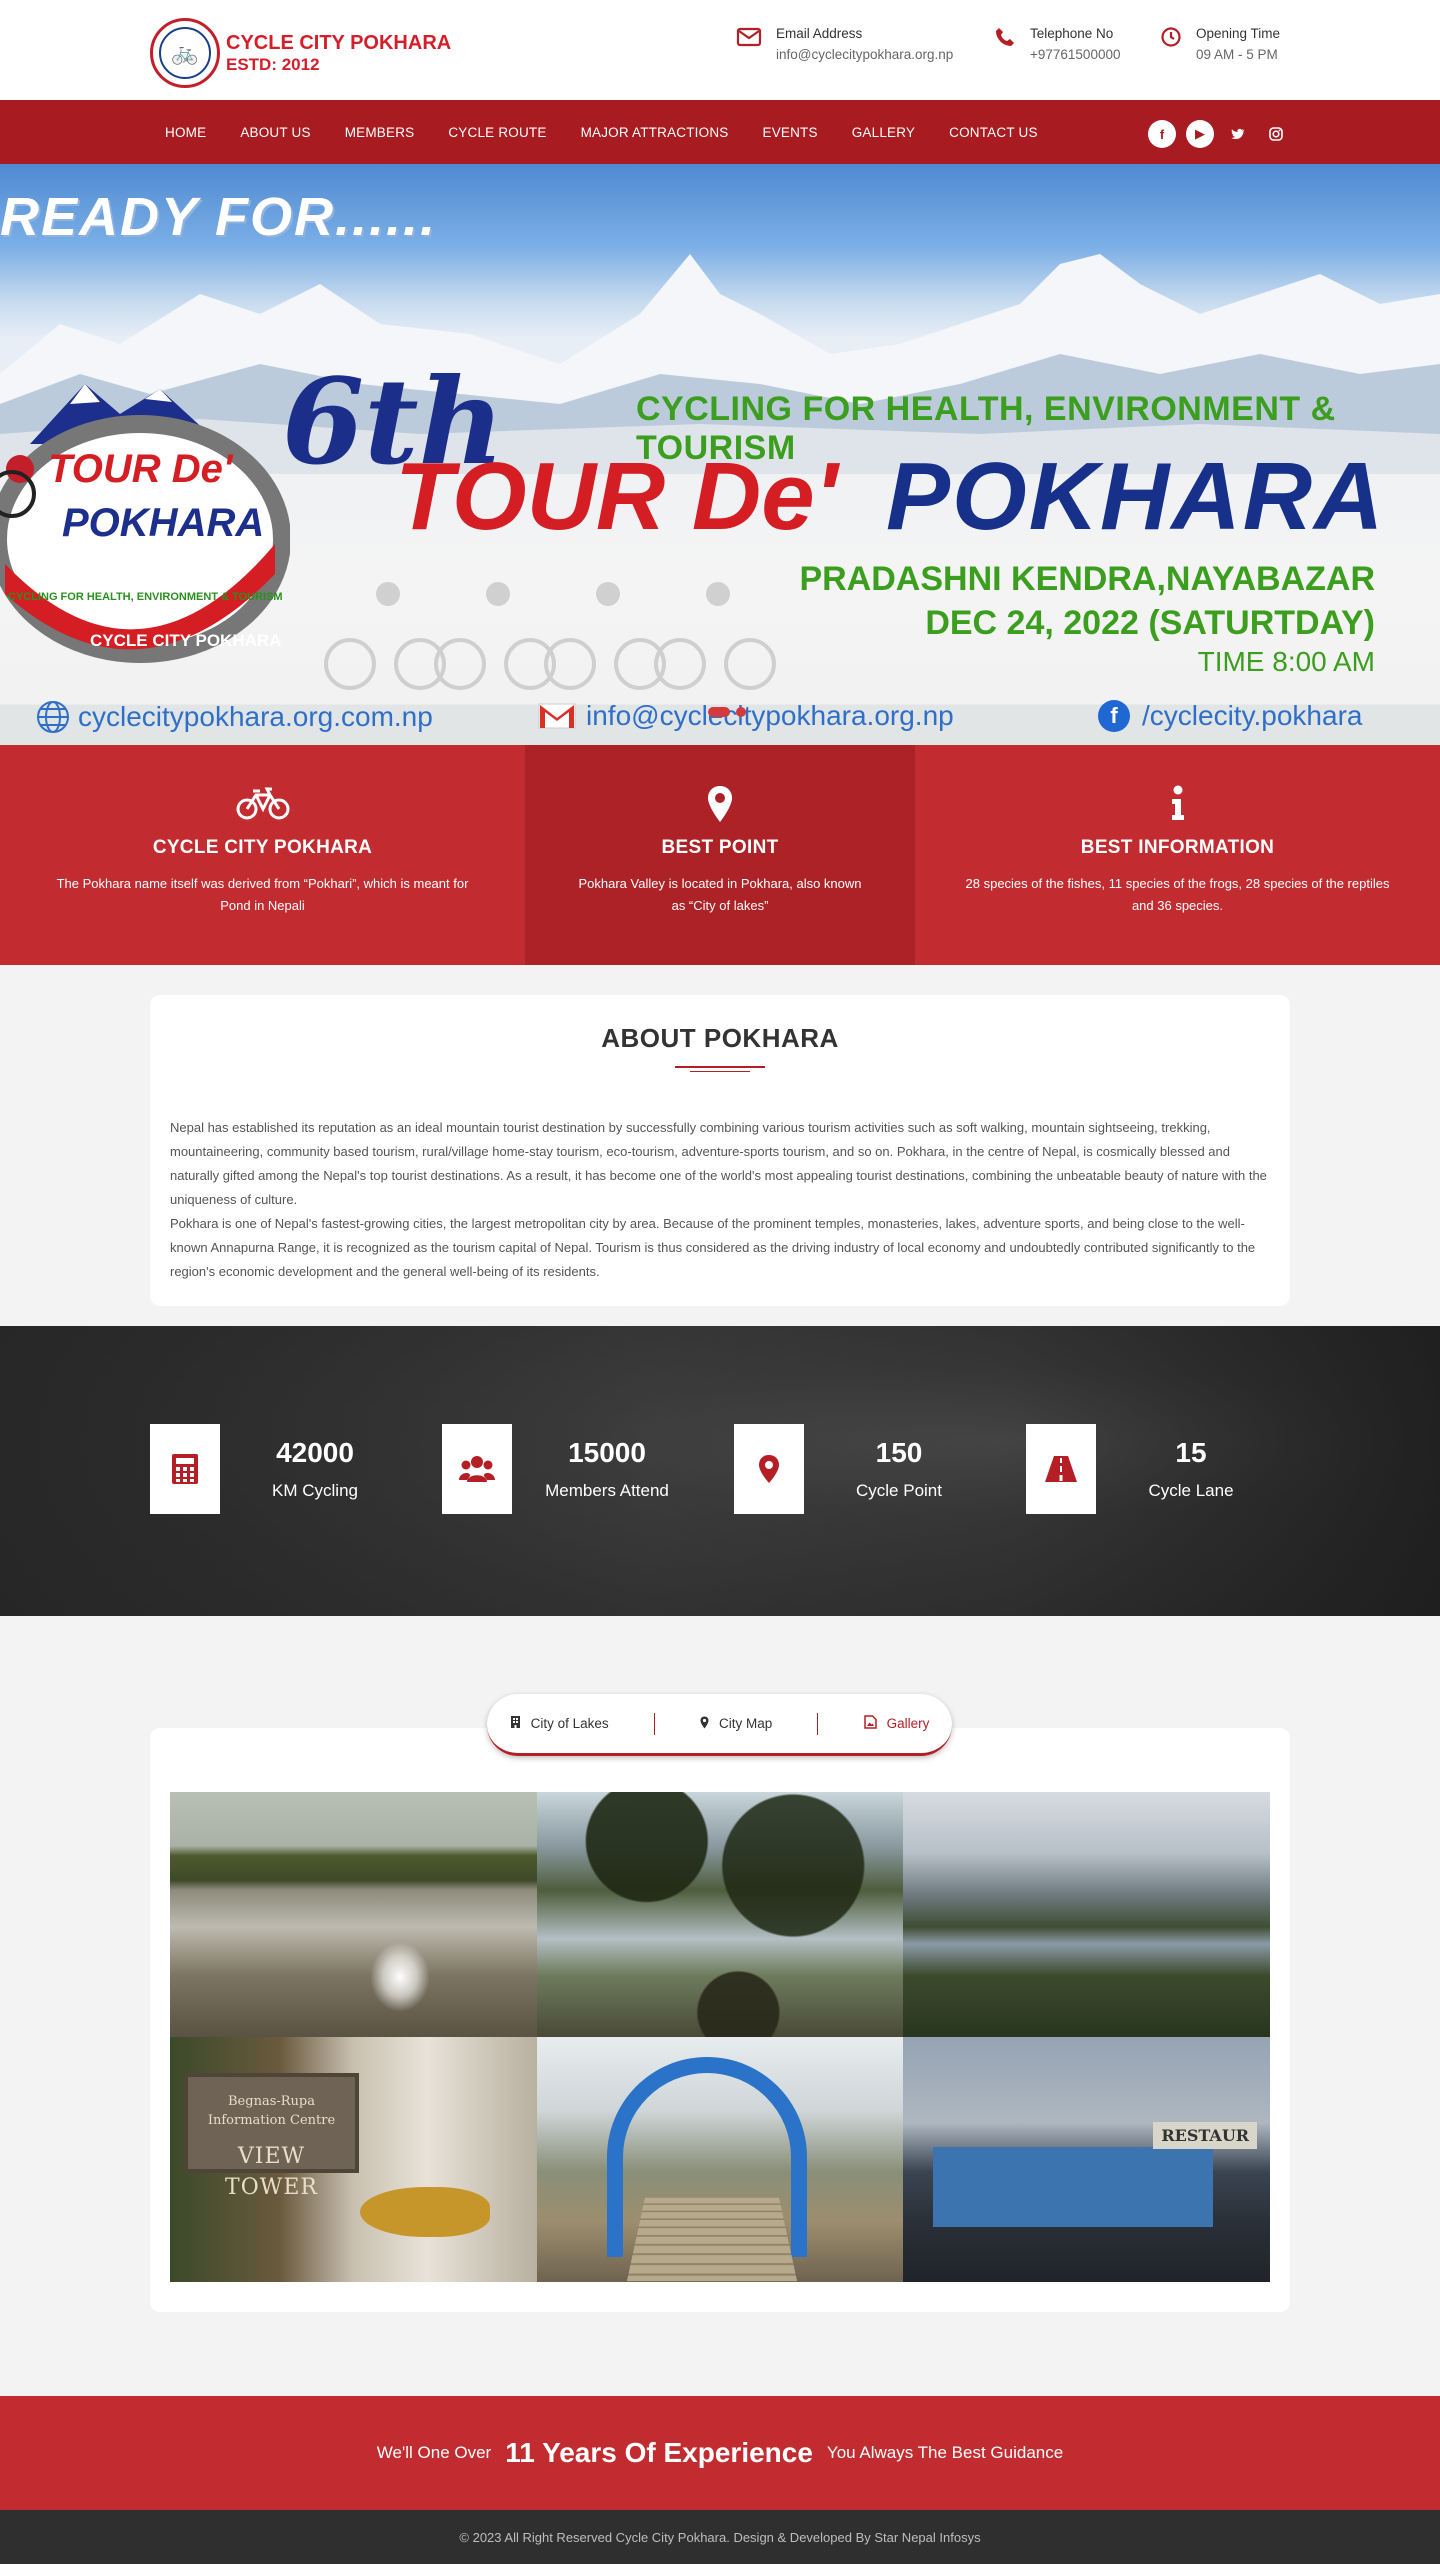 The height and width of the screenshot is (2564, 1440). What do you see at coordinates (1219, 134) in the screenshot?
I see `social-links: f ▶` at bounding box center [1219, 134].